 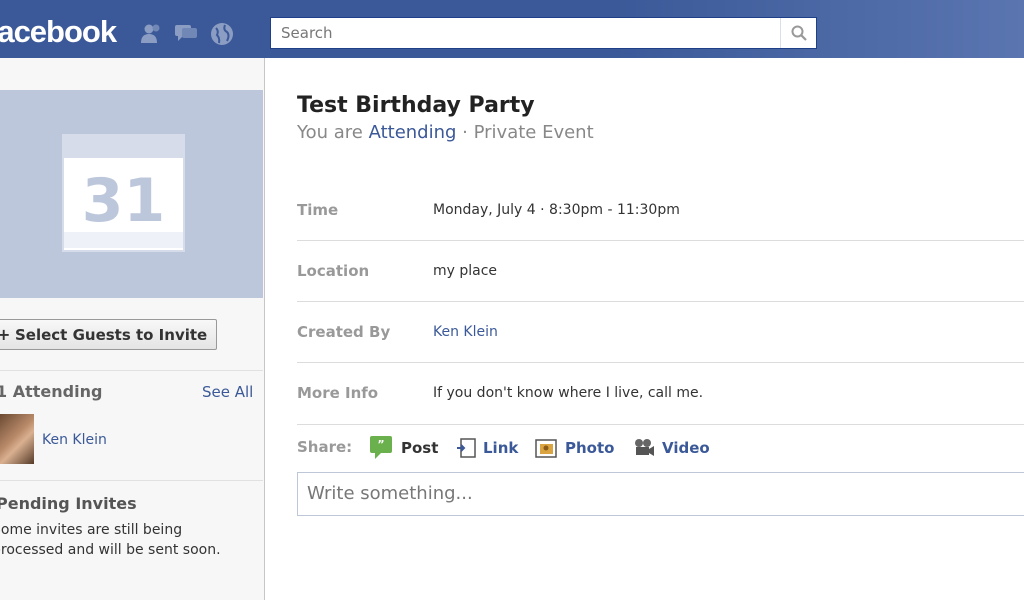 I want to click on messages-icon, so click(x=186, y=33).